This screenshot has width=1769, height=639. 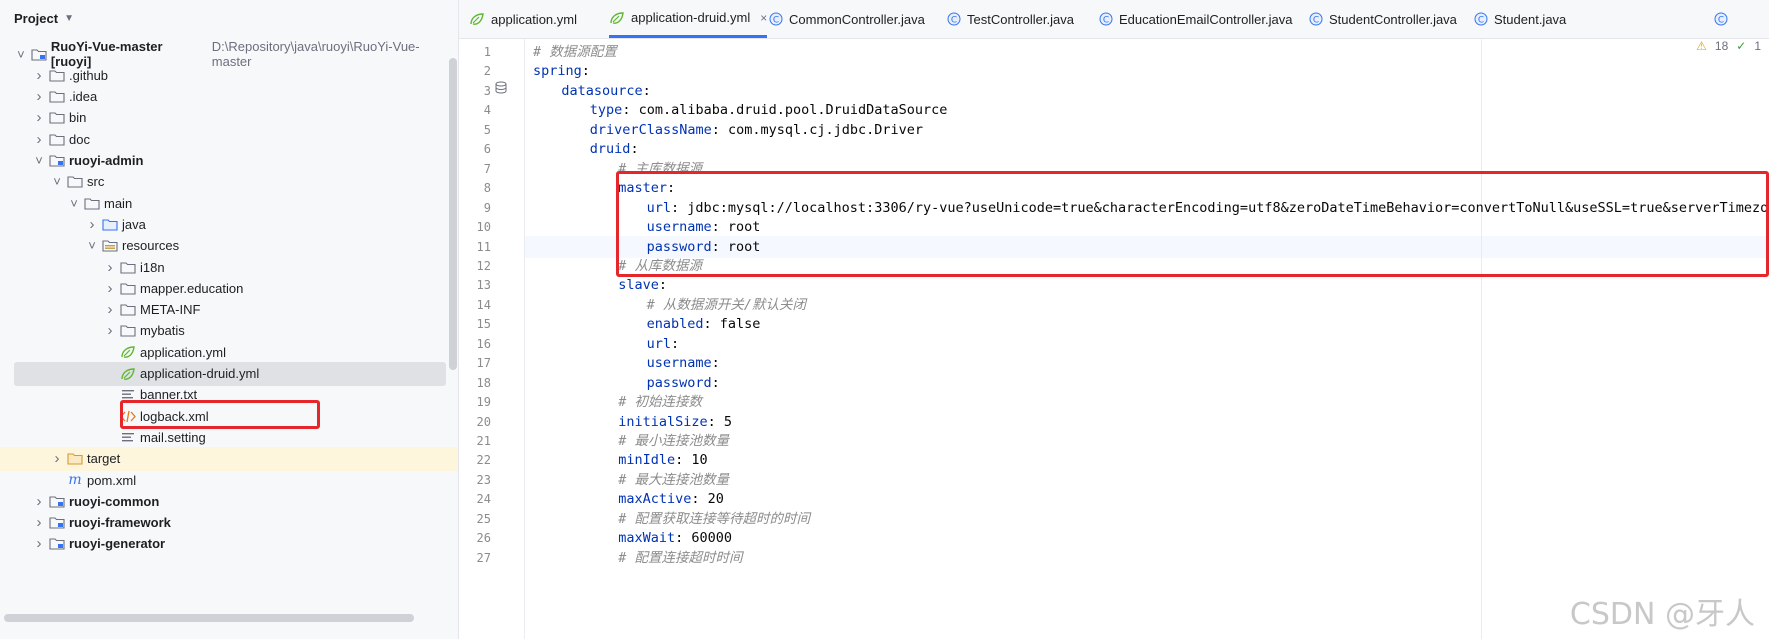 What do you see at coordinates (173, 437) in the screenshot?
I see `tree-item-label: mail.setting` at bounding box center [173, 437].